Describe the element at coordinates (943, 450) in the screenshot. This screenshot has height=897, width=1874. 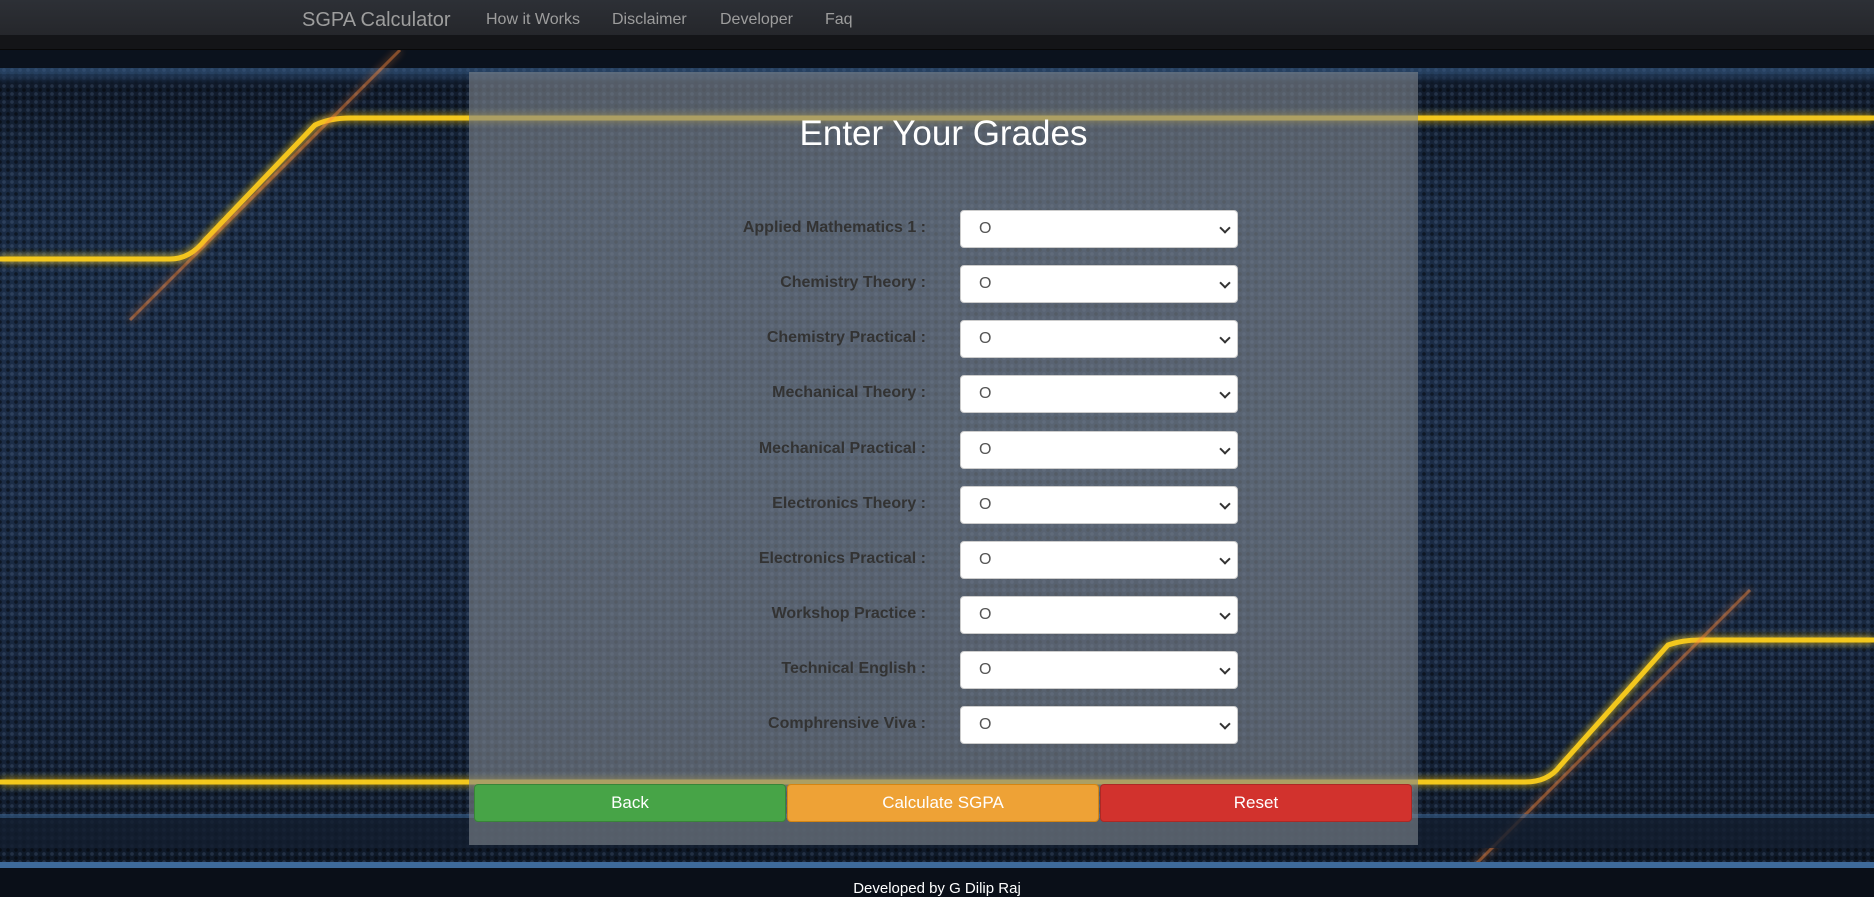
I see `grade-row-mechanical-practical: Mechanical Practical : O` at that location.